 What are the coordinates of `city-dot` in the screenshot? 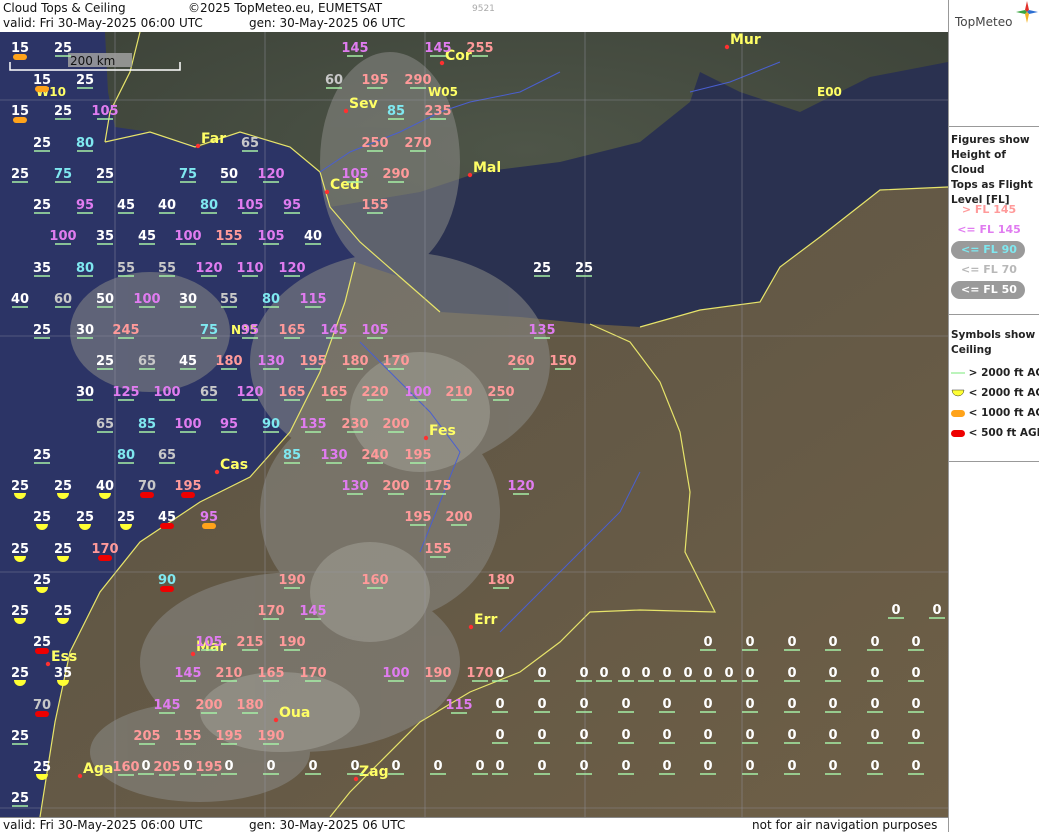 It's located at (80, 776).